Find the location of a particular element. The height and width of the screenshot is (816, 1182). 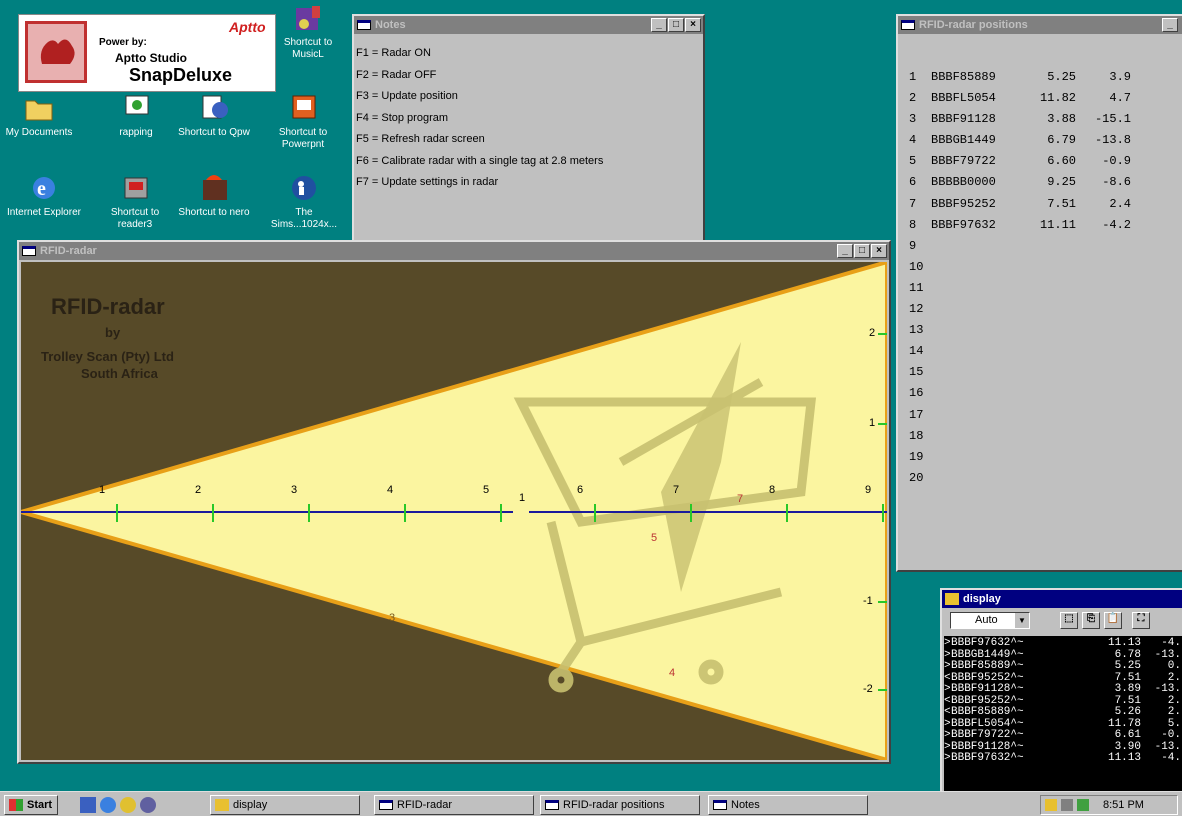

channels-icon is located at coordinates (148, 805).